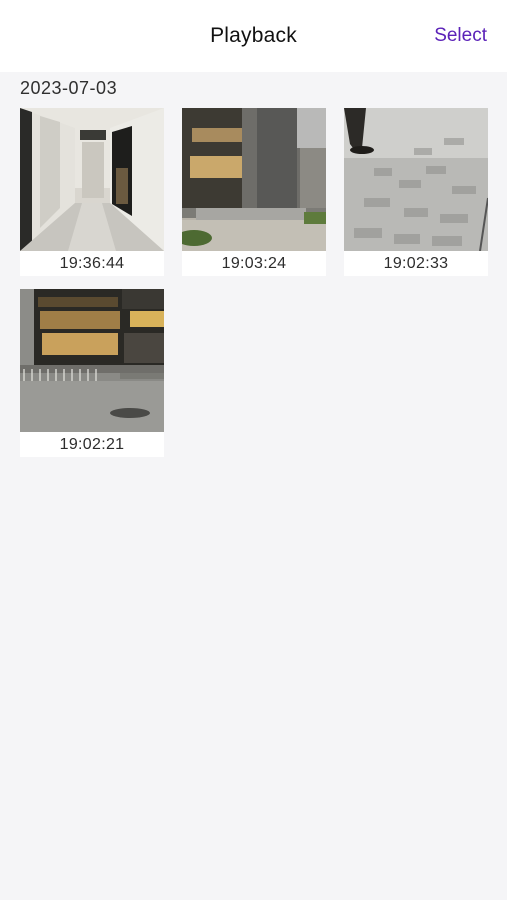  Describe the element at coordinates (460, 36) in the screenshot. I see `select-button: Select` at that location.